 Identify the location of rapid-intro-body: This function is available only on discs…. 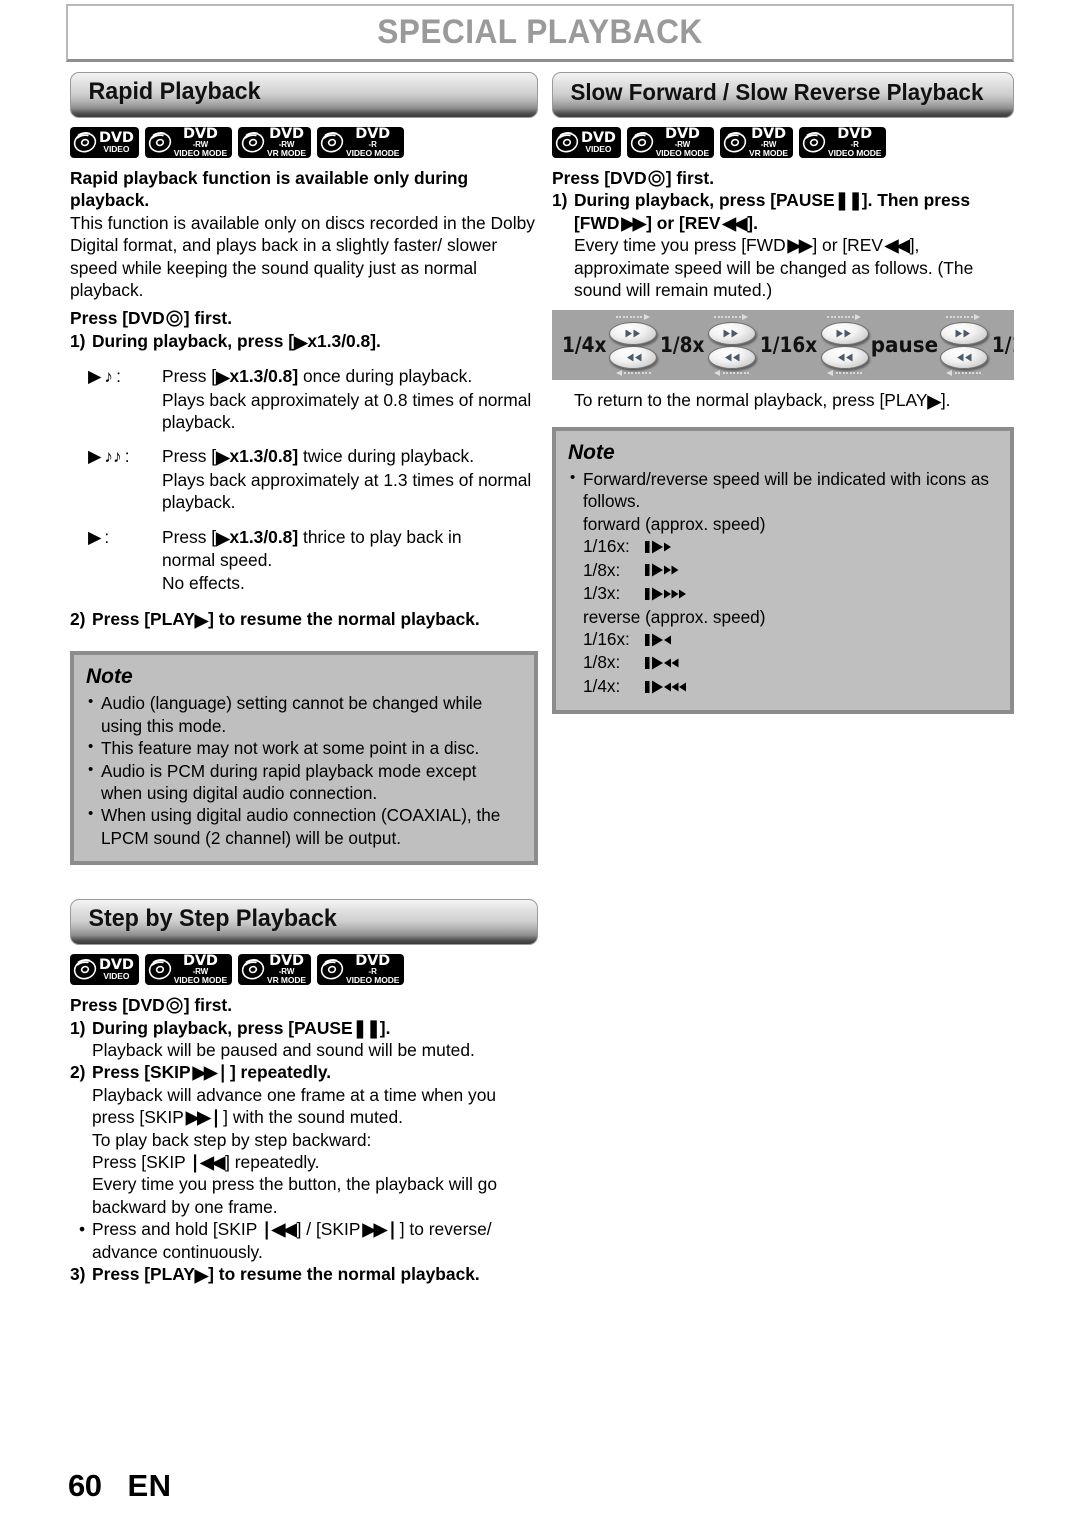
(302, 256).